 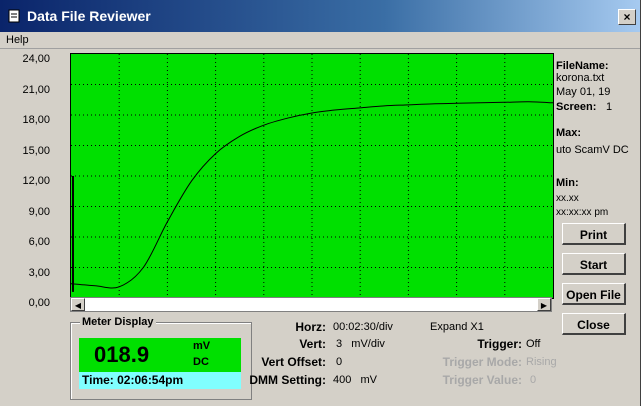 I want to click on scroll-right-arrow-icon: ▶, so click(x=544, y=304).